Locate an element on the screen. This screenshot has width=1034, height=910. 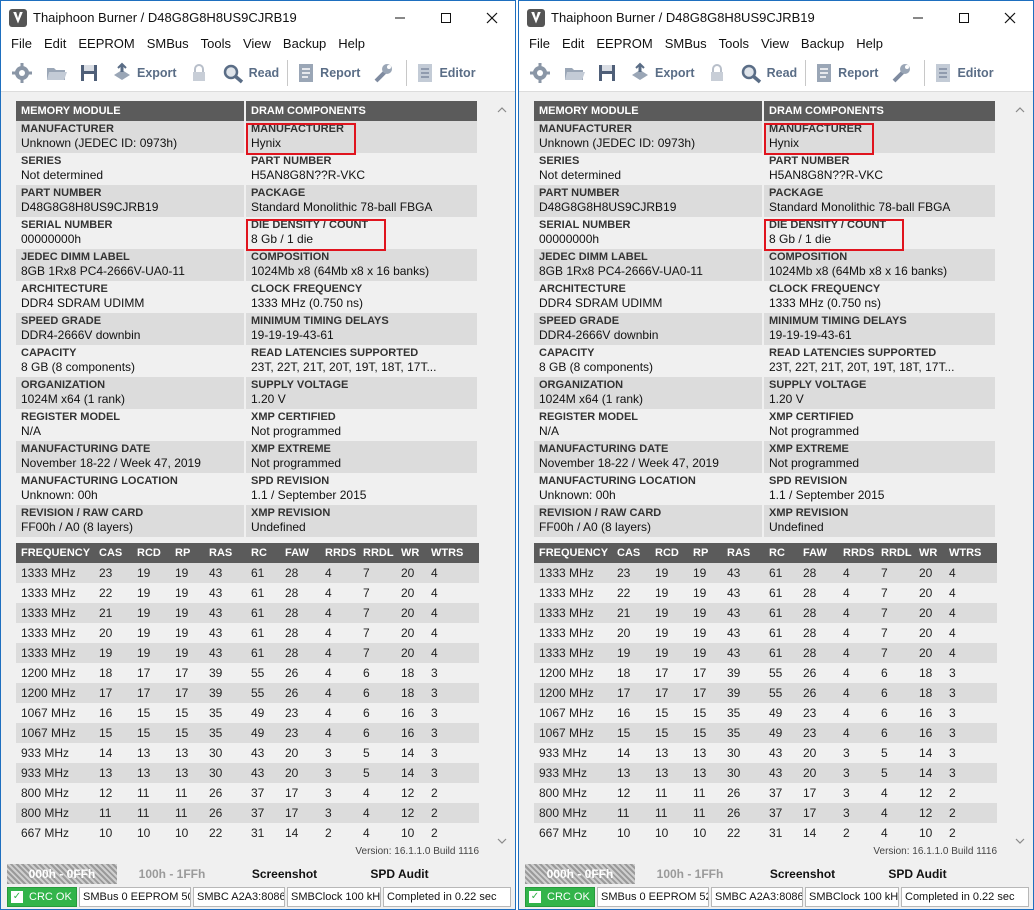
table-cell: 2 is located at coordinates (452, 793).